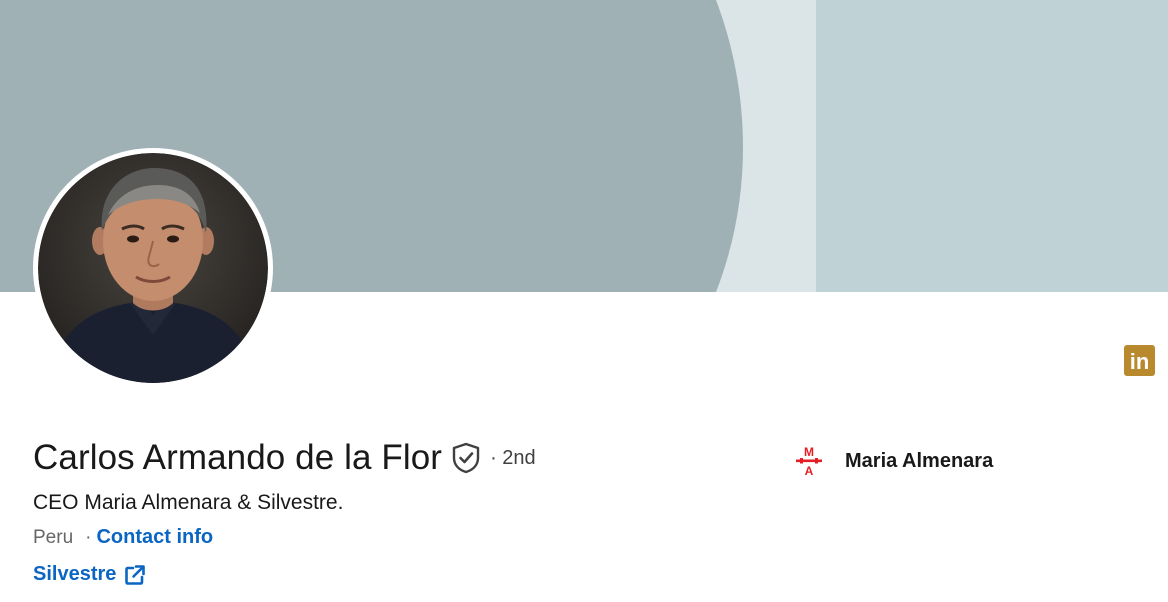 The width and height of the screenshot is (1168, 602). I want to click on linkedin-in-icon: in, so click(1140, 361).